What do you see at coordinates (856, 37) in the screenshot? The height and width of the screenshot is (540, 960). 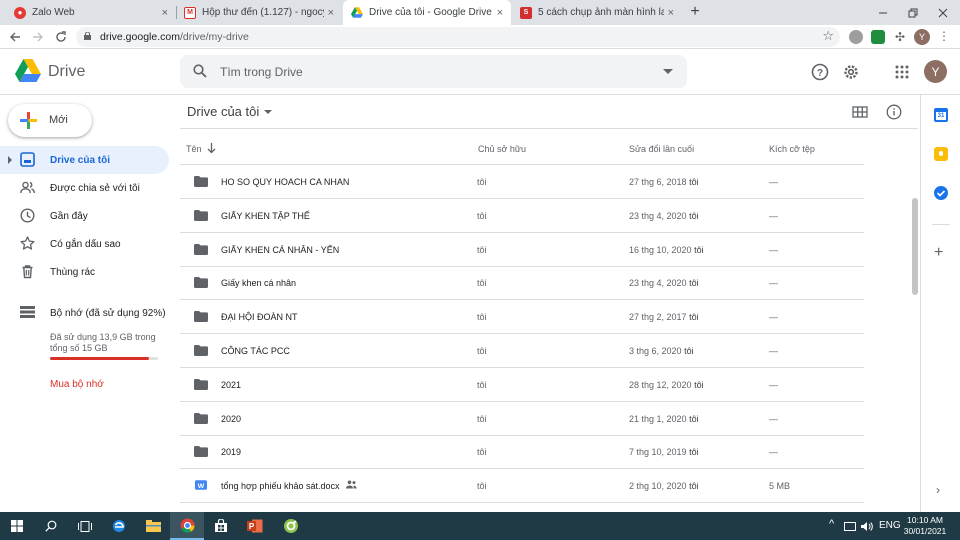 I see `extension-icon` at bounding box center [856, 37].